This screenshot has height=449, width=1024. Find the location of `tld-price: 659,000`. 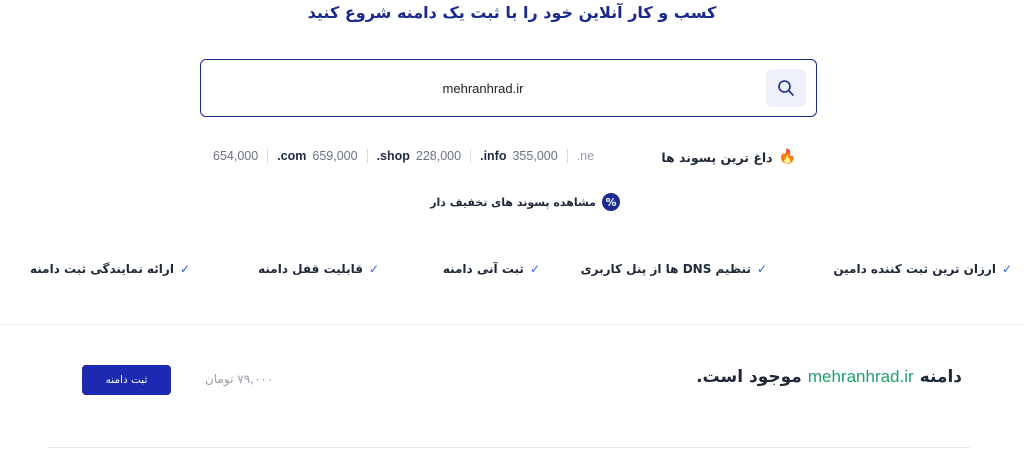

tld-price: 659,000 is located at coordinates (335, 156).